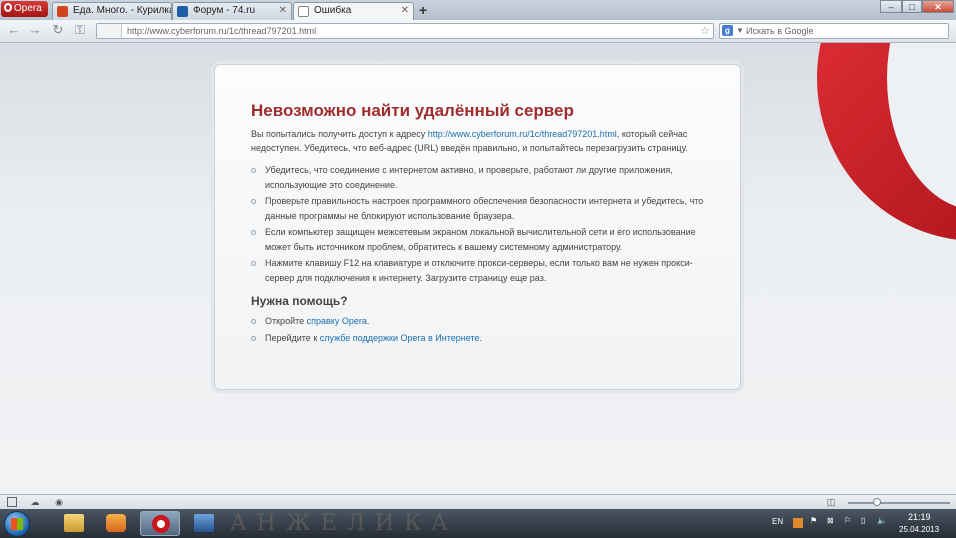  What do you see at coordinates (705, 31) in the screenshot?
I see `bookmark-star-icon: ☆` at bounding box center [705, 31].